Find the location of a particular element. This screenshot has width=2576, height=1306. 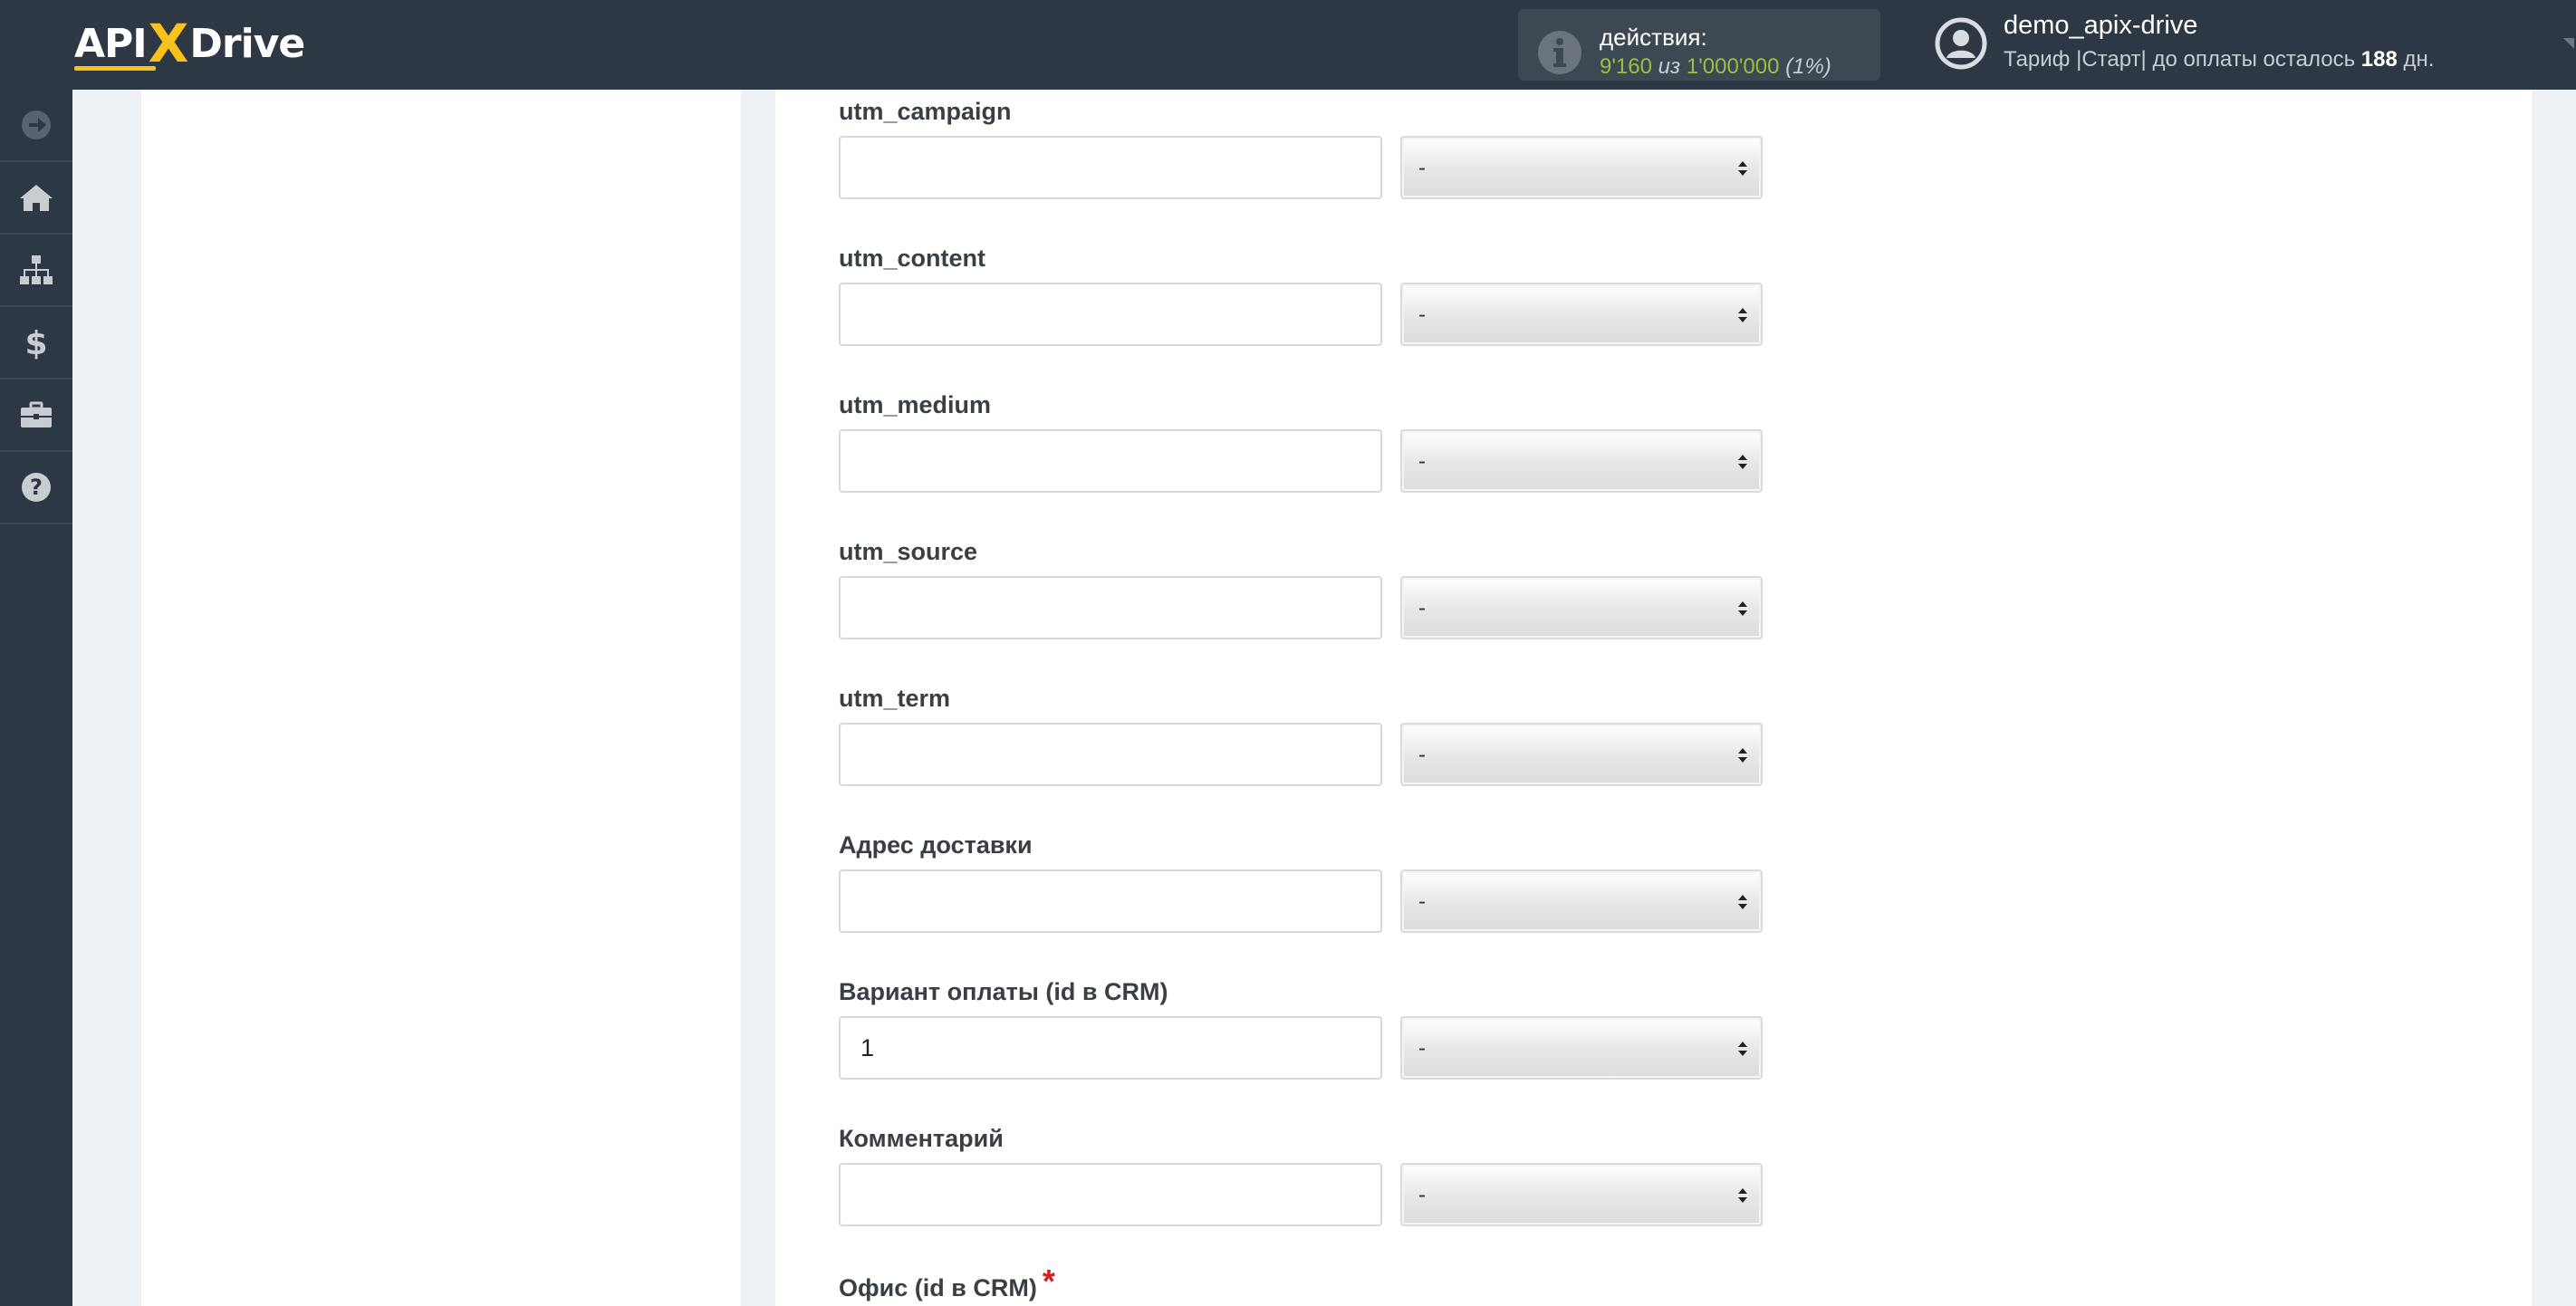

field-label-utm-source: utm_source is located at coordinates (908, 551).